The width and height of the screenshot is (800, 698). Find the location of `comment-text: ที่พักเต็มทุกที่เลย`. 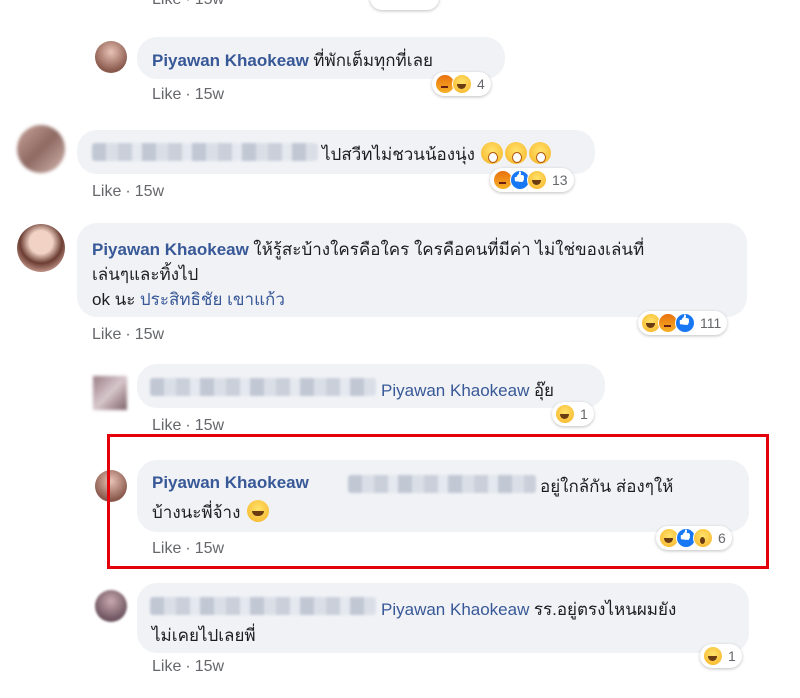

comment-text: ที่พักเต็มทุกที่เลย is located at coordinates (373, 60).